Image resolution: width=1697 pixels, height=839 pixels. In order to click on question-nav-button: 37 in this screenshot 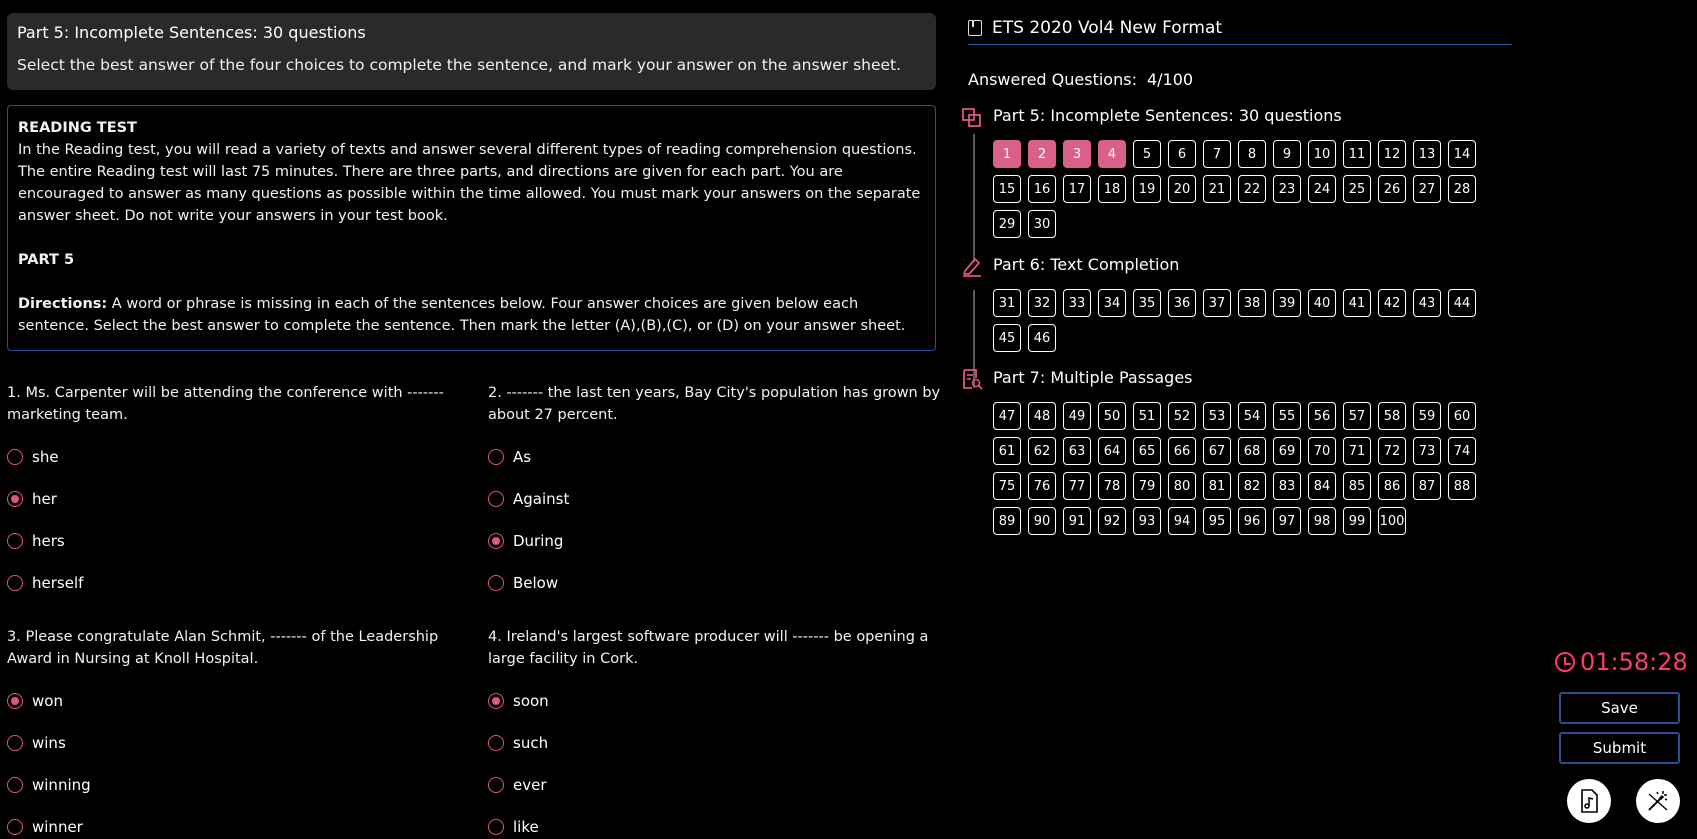, I will do `click(1217, 303)`.